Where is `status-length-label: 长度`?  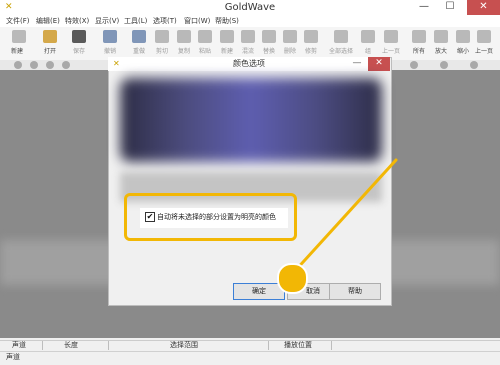 status-length-label: 长度 is located at coordinates (71, 345).